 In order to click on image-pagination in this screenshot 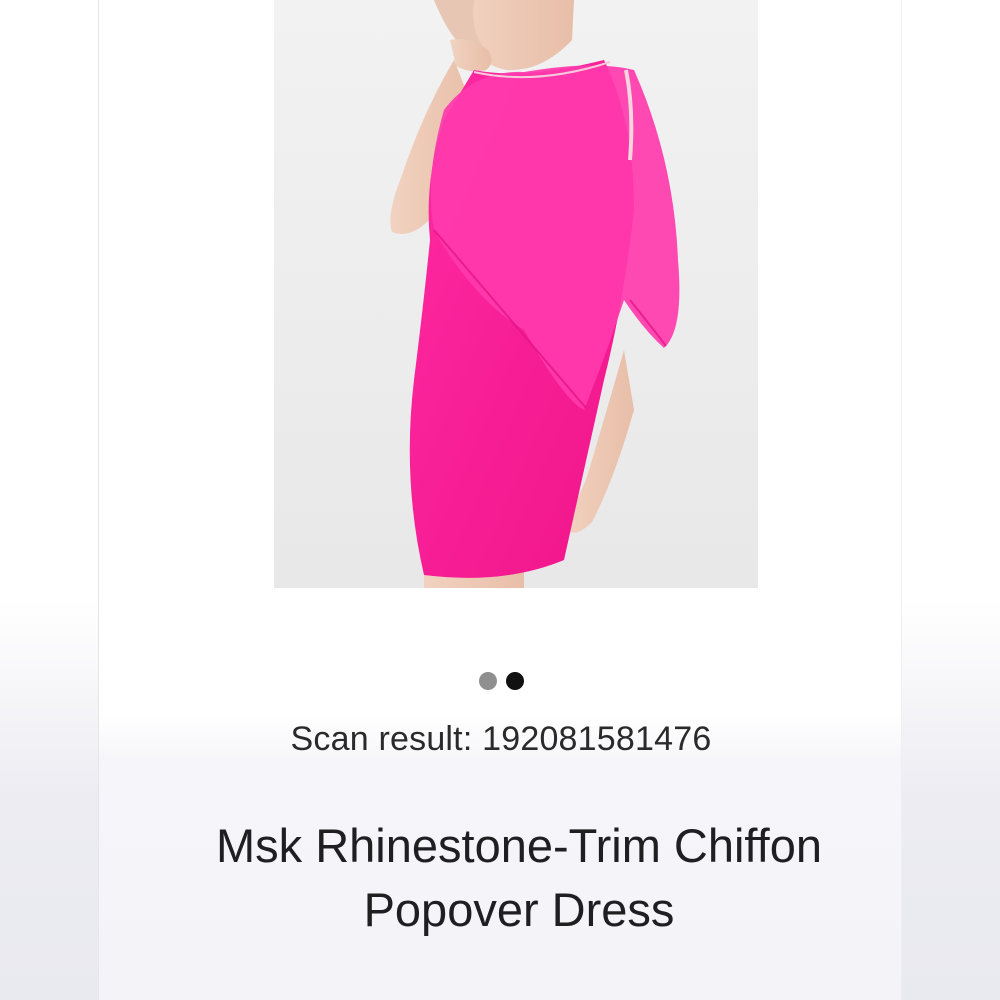, I will do `click(501, 681)`.